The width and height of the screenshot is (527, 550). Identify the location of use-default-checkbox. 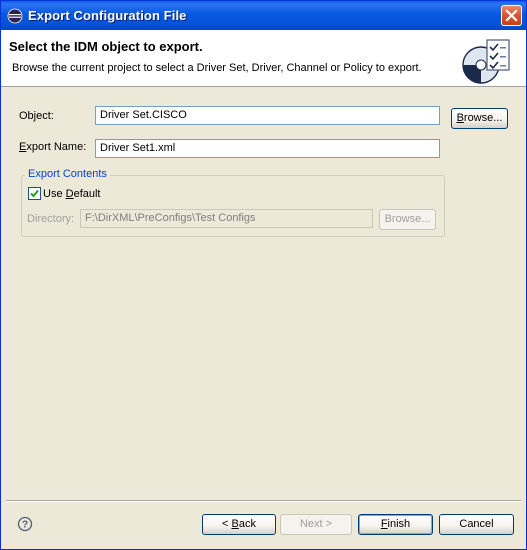
(34, 193).